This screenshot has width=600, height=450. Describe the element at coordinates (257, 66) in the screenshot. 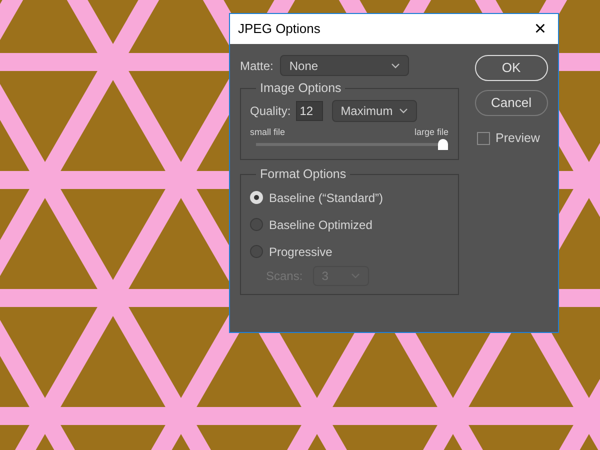

I see `matte-label: Matte:` at that location.